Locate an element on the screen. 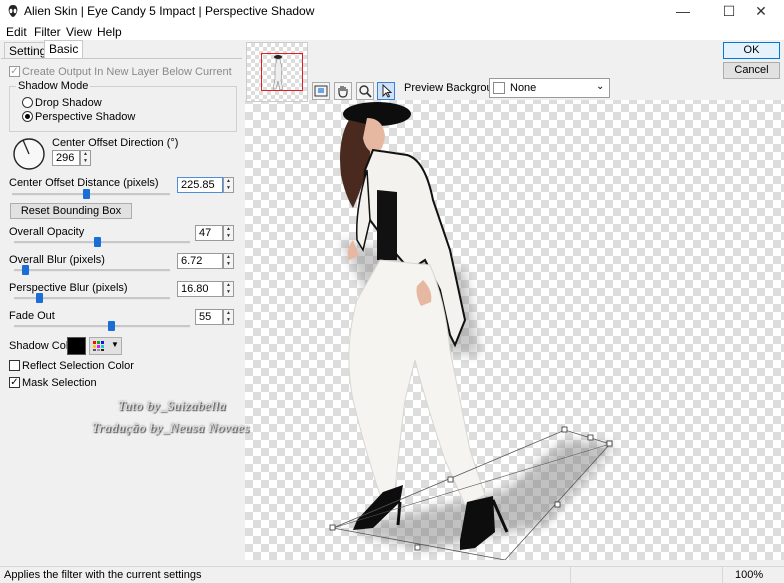 The height and width of the screenshot is (583, 784). distance-slider-thumb is located at coordinates (87, 194).